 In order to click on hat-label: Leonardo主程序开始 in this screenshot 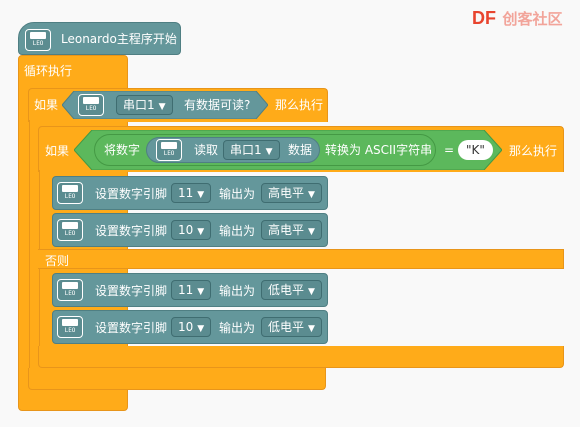, I will do `click(119, 39)`.